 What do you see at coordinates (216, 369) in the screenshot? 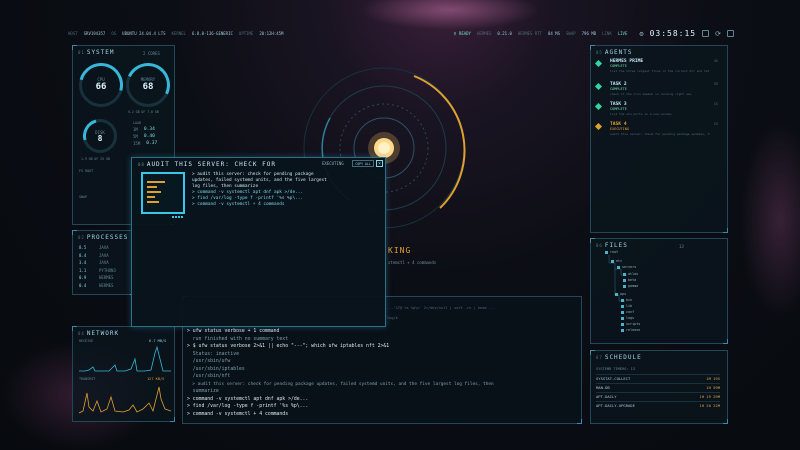
I see `terminal-line: /usr/sbin/iptables` at bounding box center [216, 369].